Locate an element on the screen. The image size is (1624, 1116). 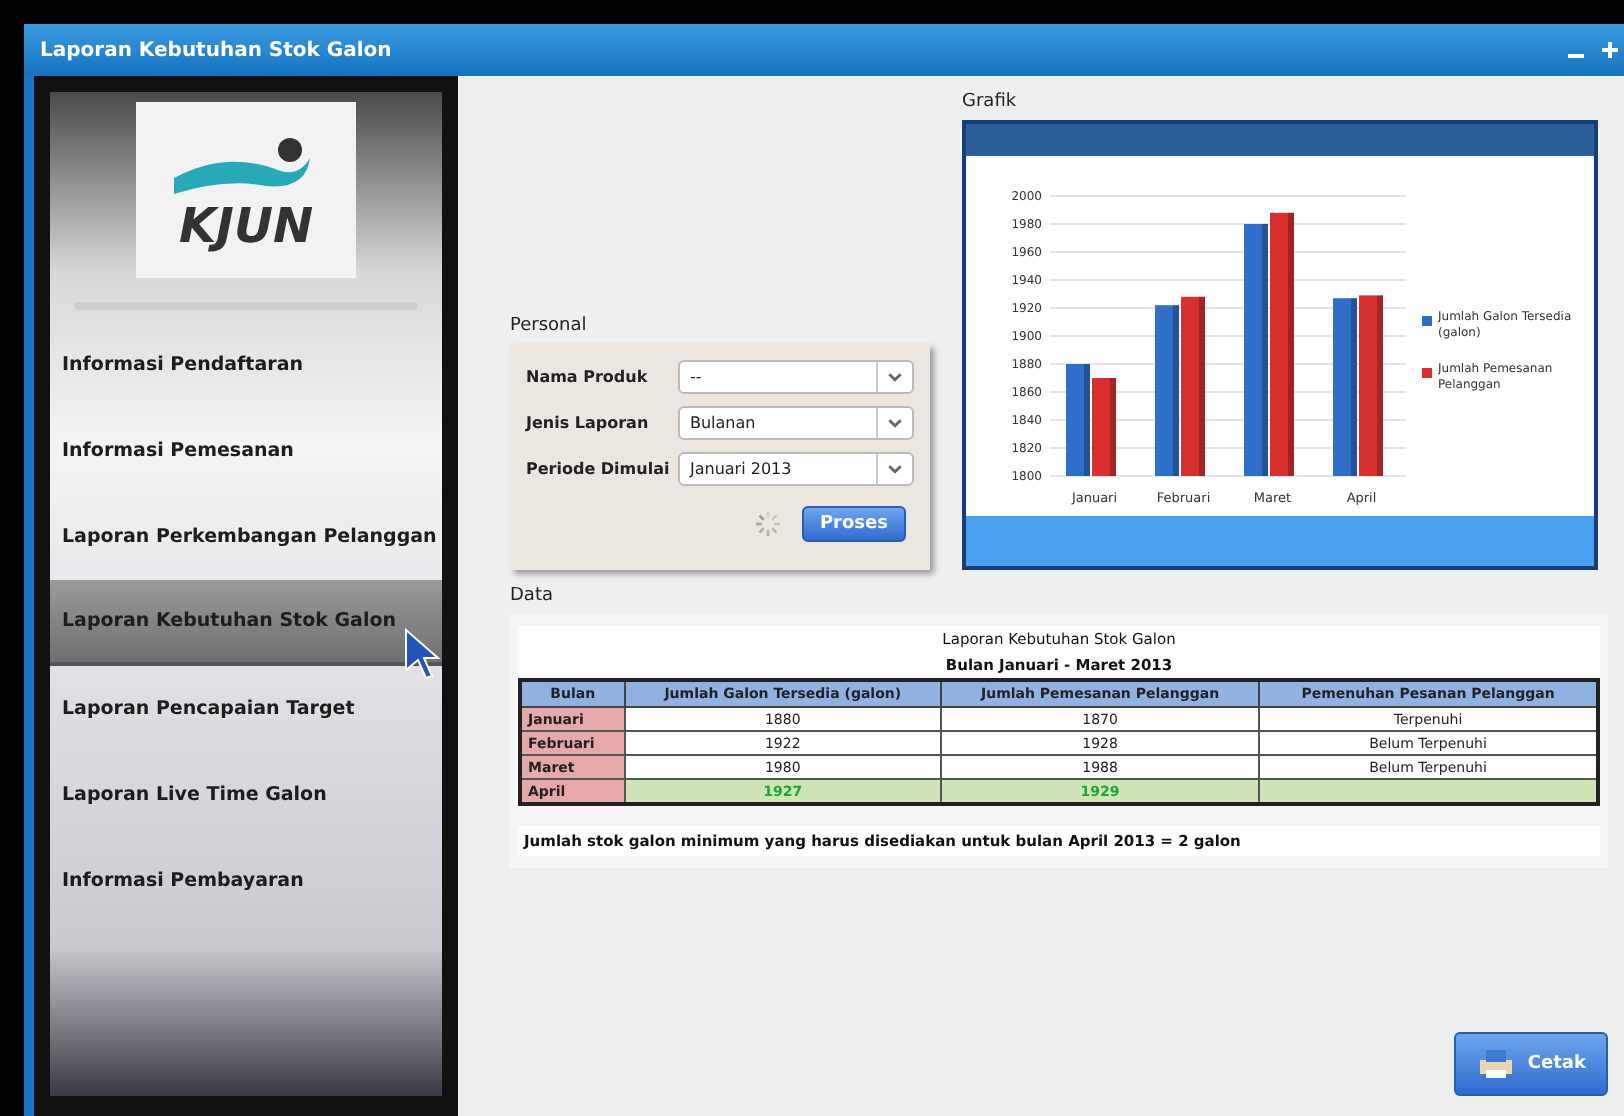
field-label: Periode Dimulai is located at coordinates (598, 469).